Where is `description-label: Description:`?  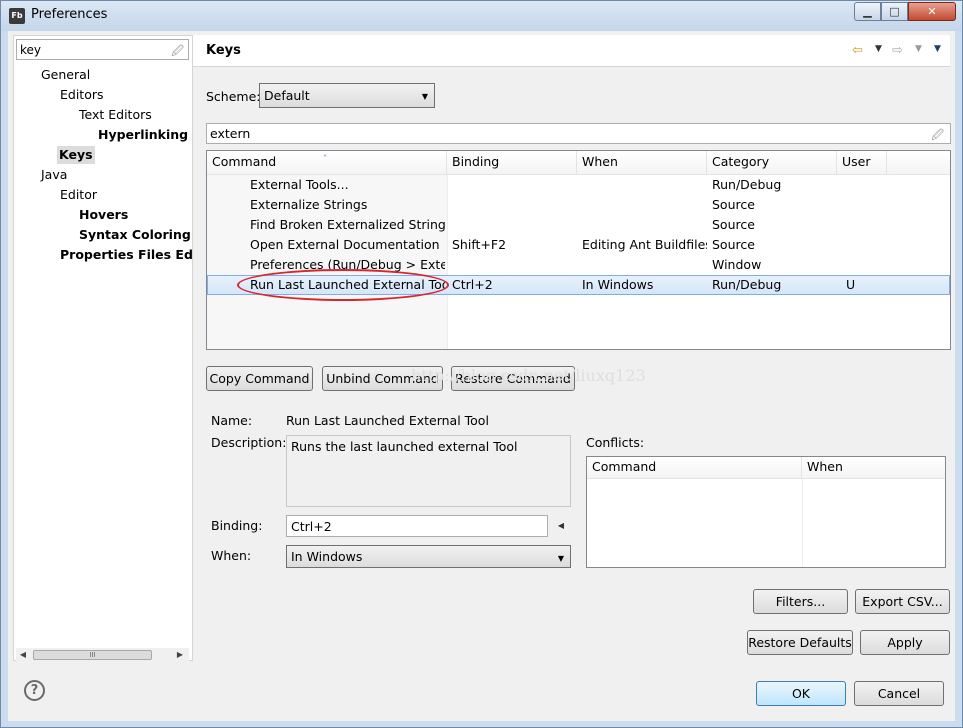 description-label: Description: is located at coordinates (249, 442).